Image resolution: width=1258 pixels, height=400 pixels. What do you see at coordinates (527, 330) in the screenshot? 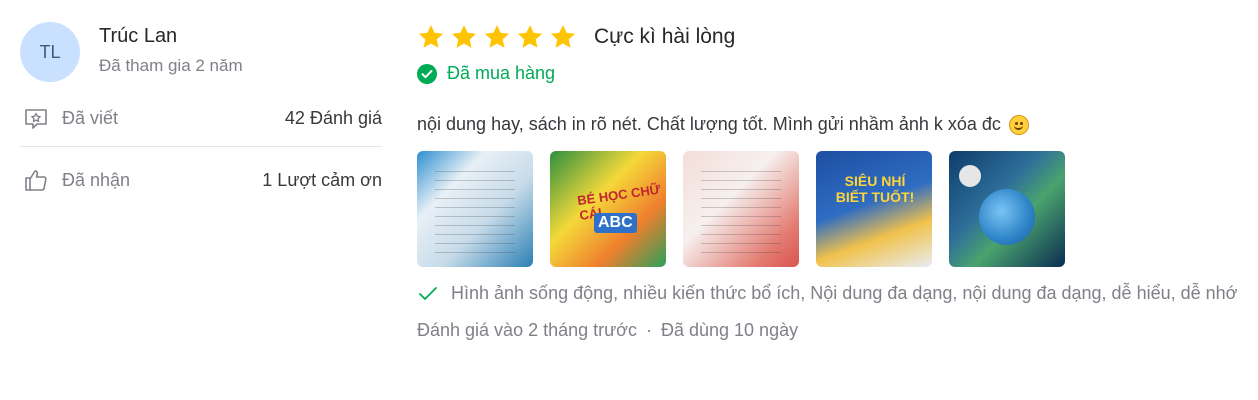
I see `reviewed-at: Đánh giá vào 2 tháng trước` at bounding box center [527, 330].